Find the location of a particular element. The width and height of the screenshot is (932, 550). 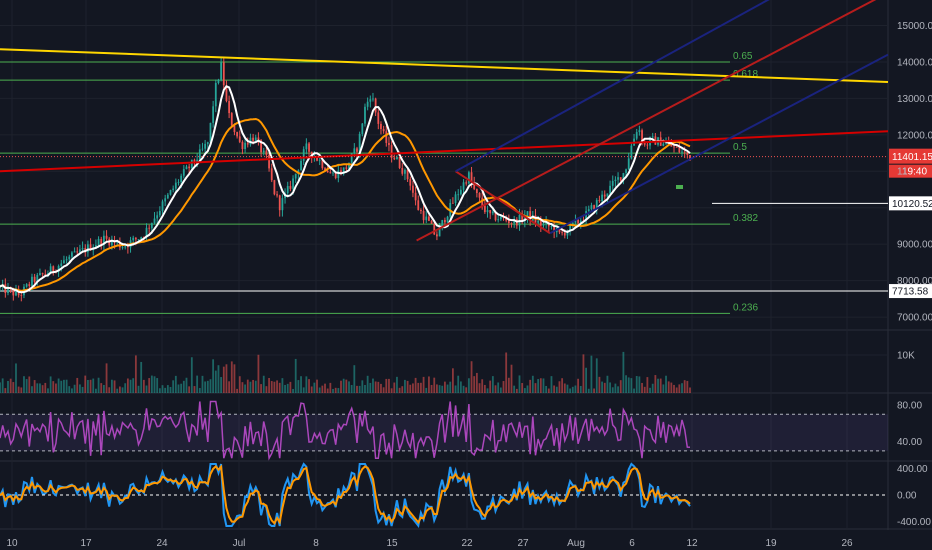

volume-tick-label: 10K is located at coordinates (906, 356).